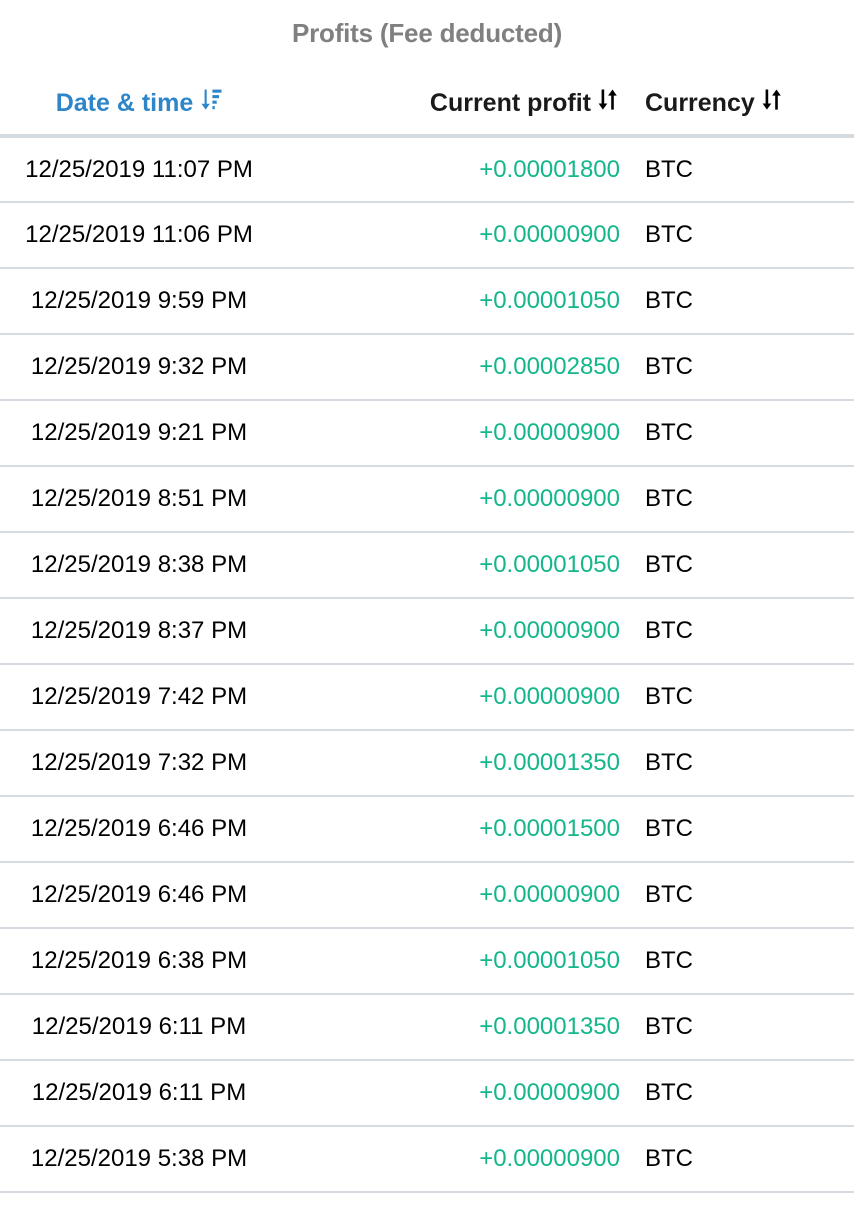 This screenshot has width=854, height=1212. What do you see at coordinates (139, 498) in the screenshot?
I see `cell-date-time: 12/25/2019 8:51 PM` at bounding box center [139, 498].